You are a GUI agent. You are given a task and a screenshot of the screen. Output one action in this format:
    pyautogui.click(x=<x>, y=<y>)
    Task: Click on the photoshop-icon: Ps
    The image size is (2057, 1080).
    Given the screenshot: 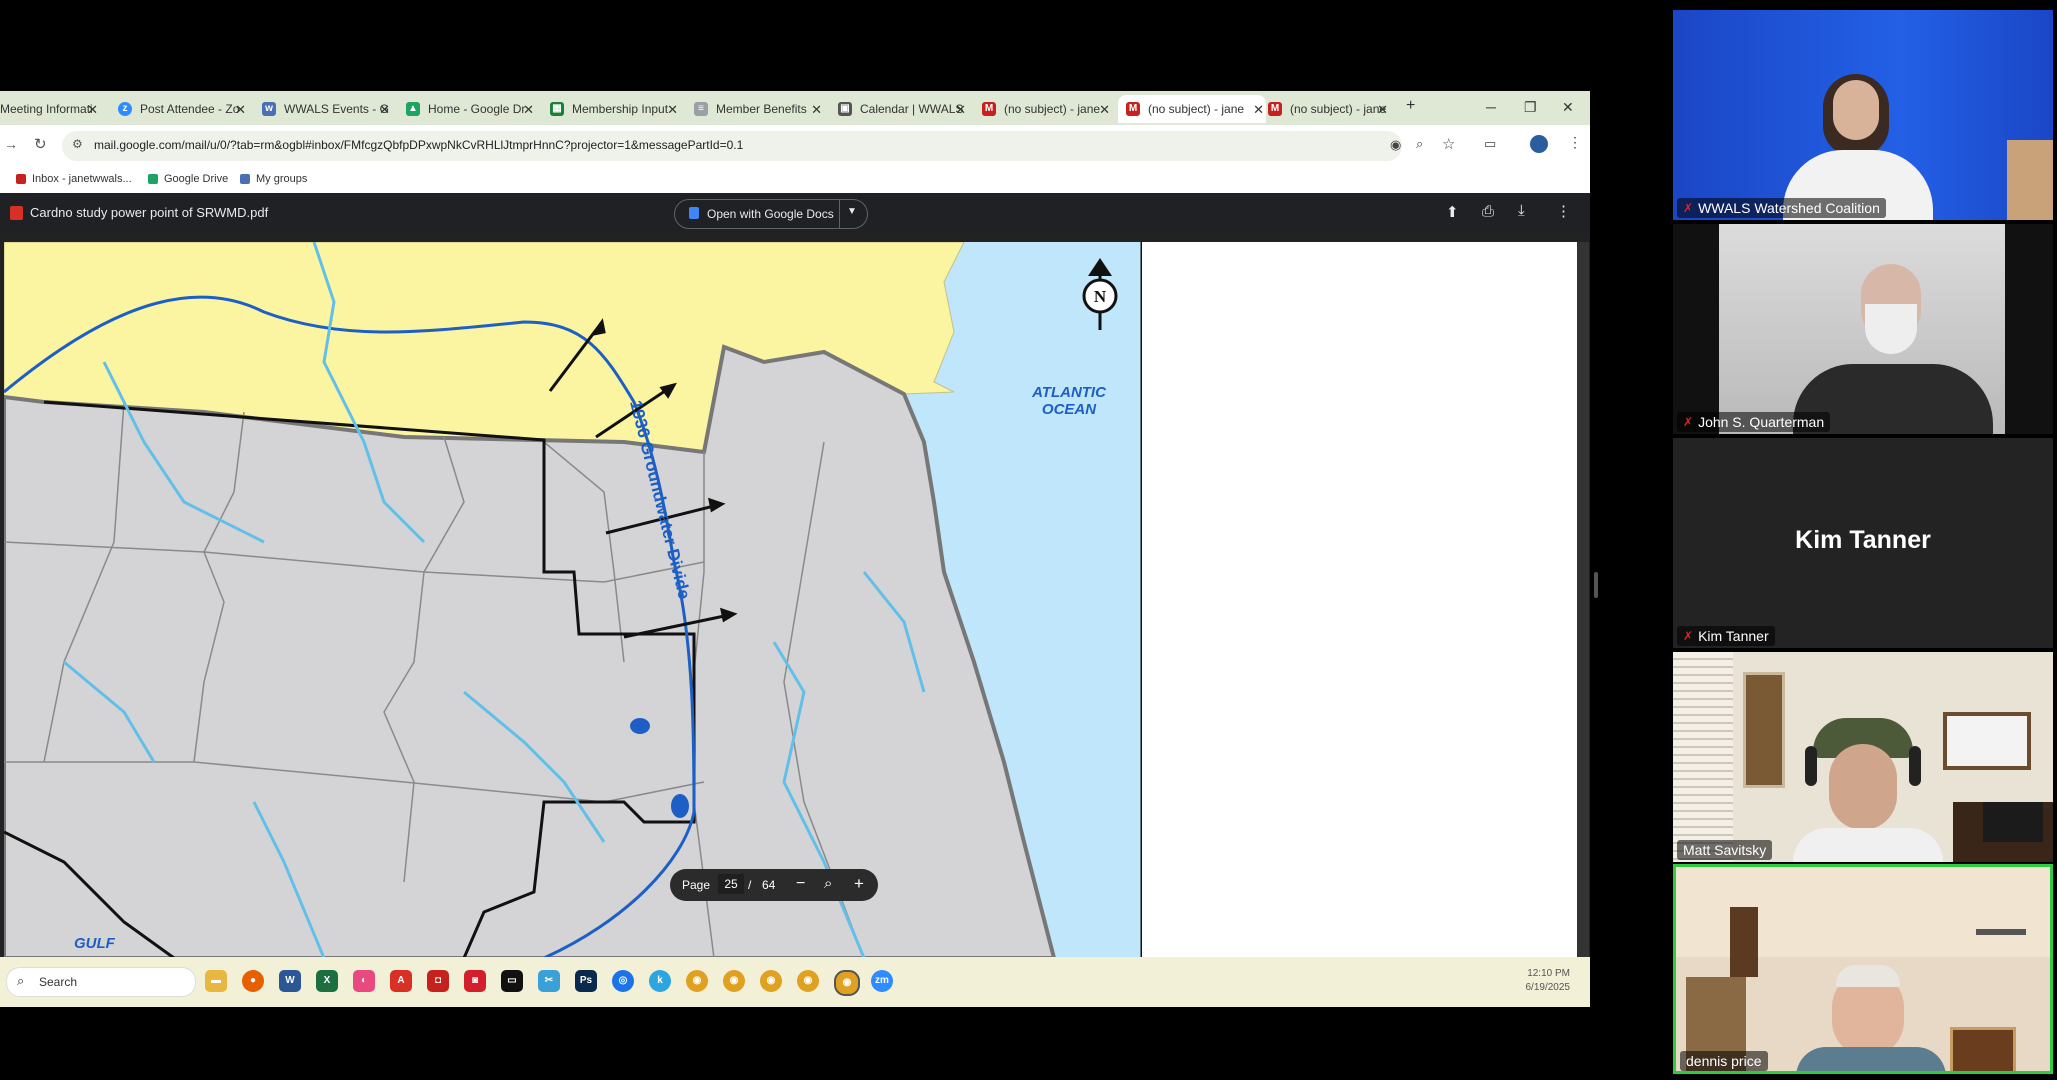 What is the action you would take?
    pyautogui.click(x=586, y=981)
    